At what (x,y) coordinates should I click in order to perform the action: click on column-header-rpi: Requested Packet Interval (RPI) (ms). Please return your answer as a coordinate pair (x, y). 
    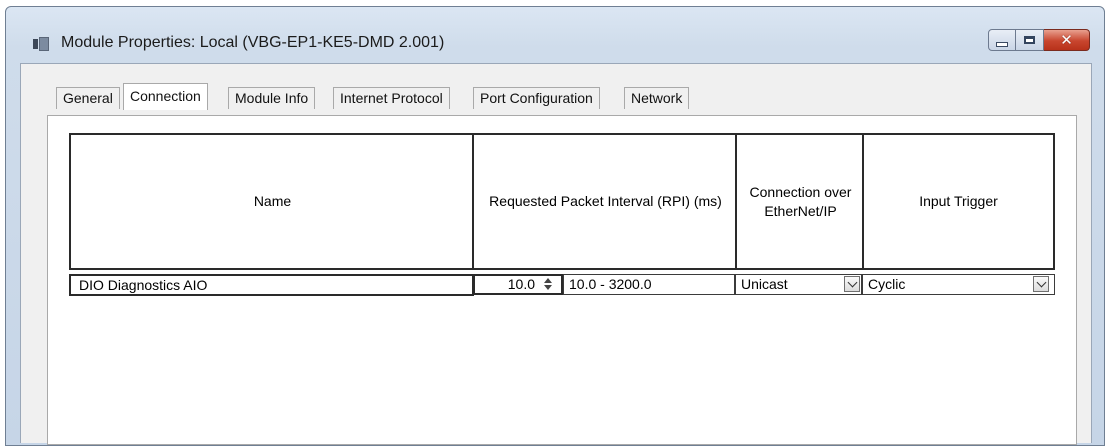
    Looking at the image, I should click on (604, 201).